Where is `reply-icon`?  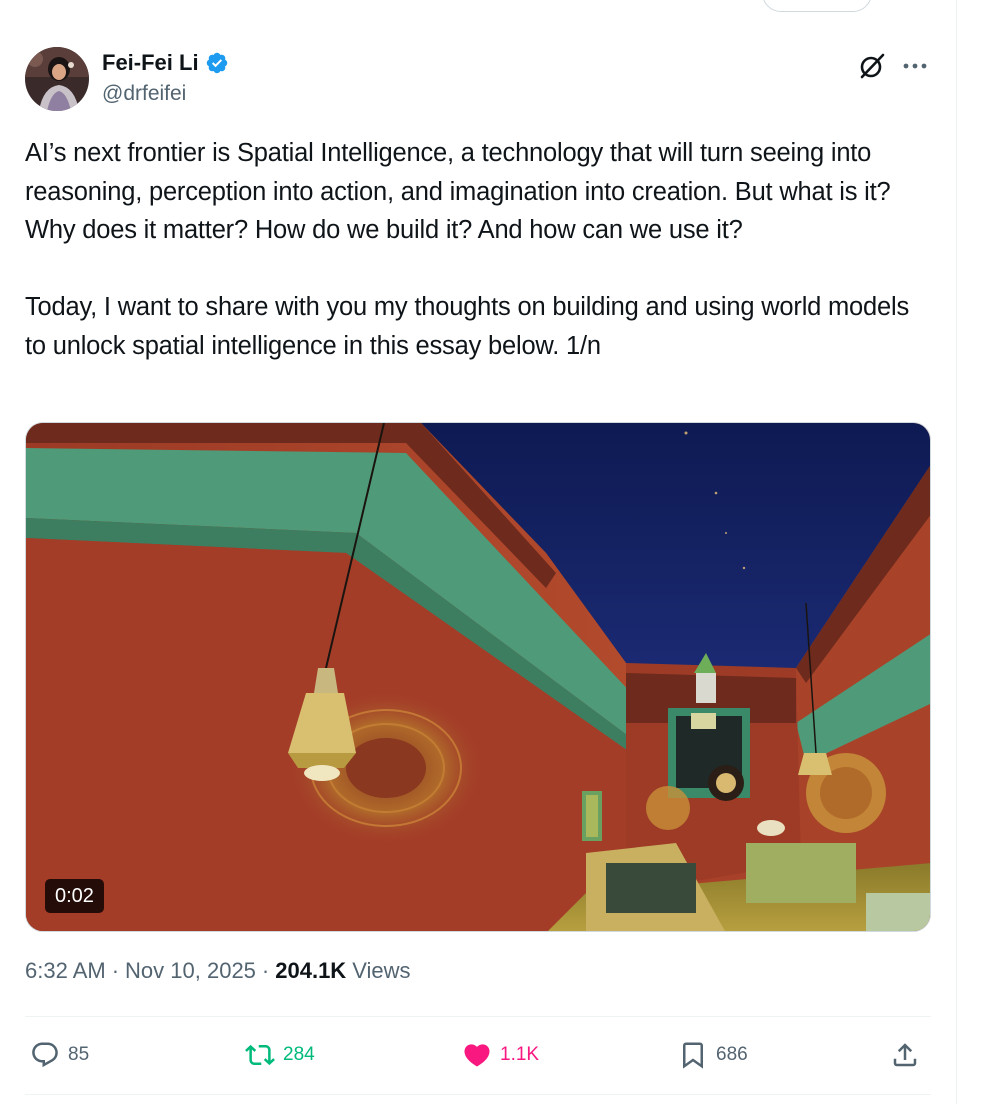
reply-icon is located at coordinates (45, 1055).